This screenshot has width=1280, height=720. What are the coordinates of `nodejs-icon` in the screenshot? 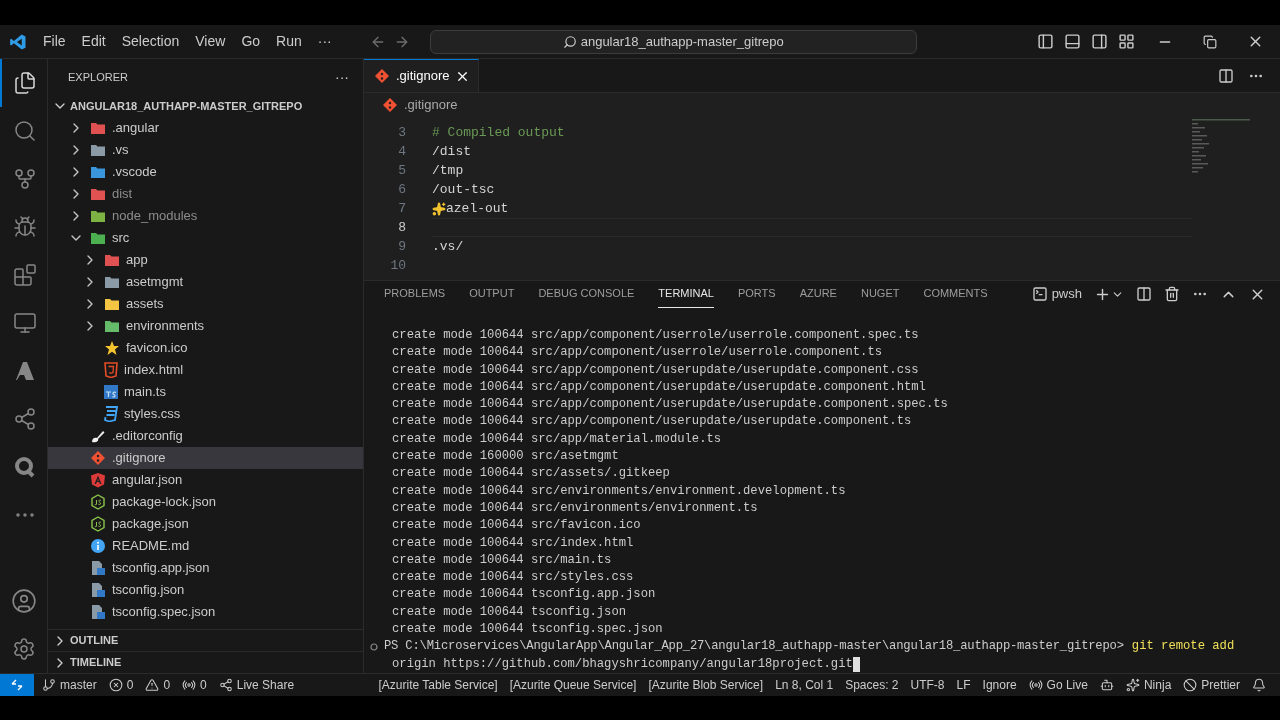 It's located at (98, 524).